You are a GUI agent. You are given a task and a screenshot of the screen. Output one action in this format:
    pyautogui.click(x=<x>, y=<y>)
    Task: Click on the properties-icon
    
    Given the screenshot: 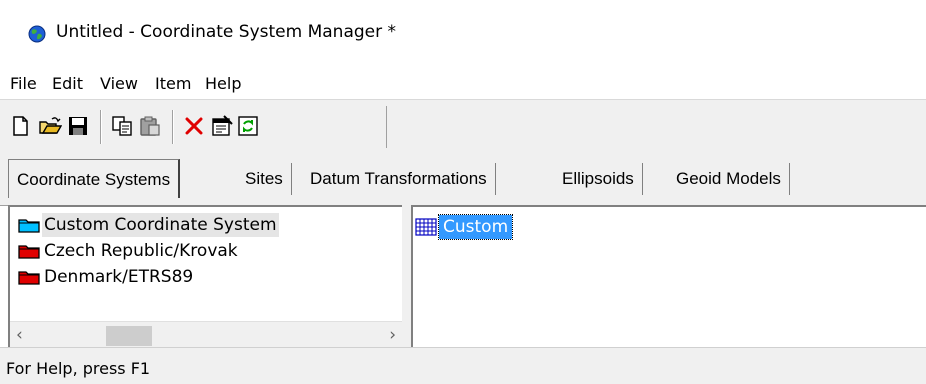 What is the action you would take?
    pyautogui.click(x=222, y=126)
    